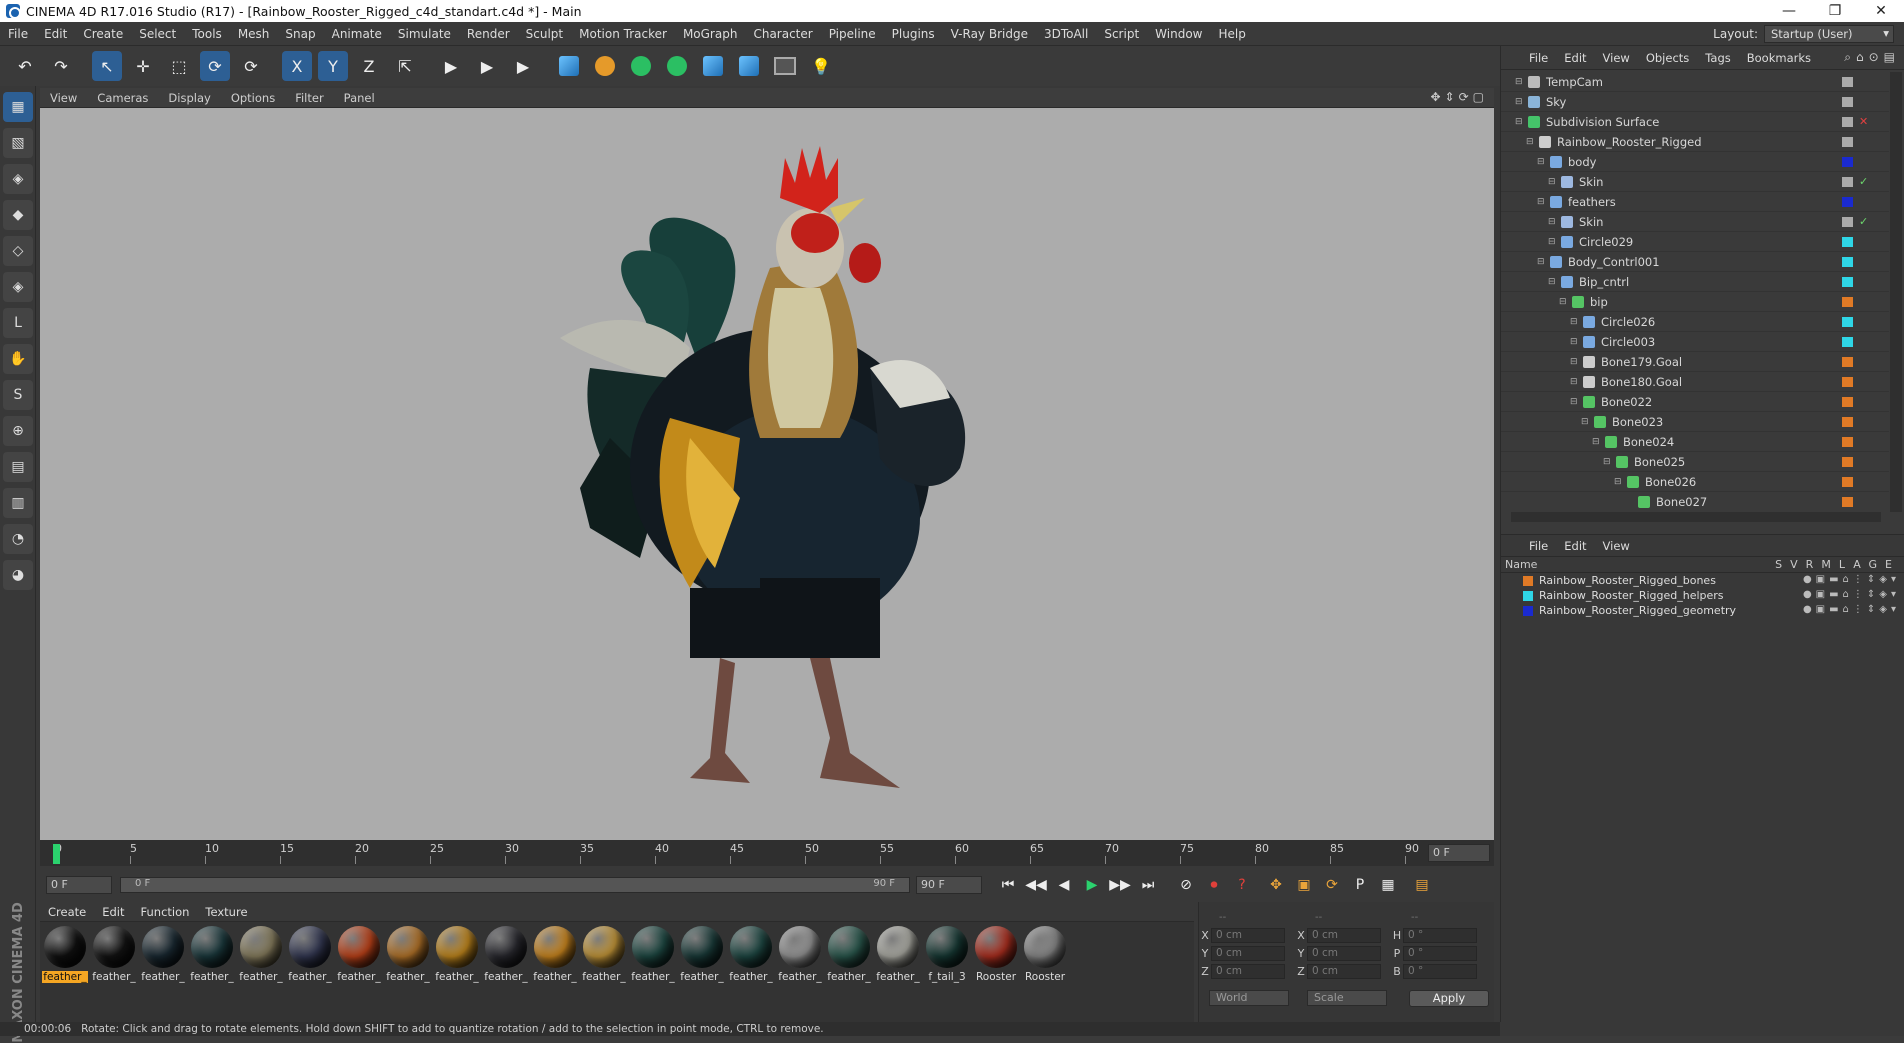 The height and width of the screenshot is (1043, 1904). Describe the element at coordinates (1695, 102) in the screenshot. I see `object-row: ⊟ Sky` at that location.